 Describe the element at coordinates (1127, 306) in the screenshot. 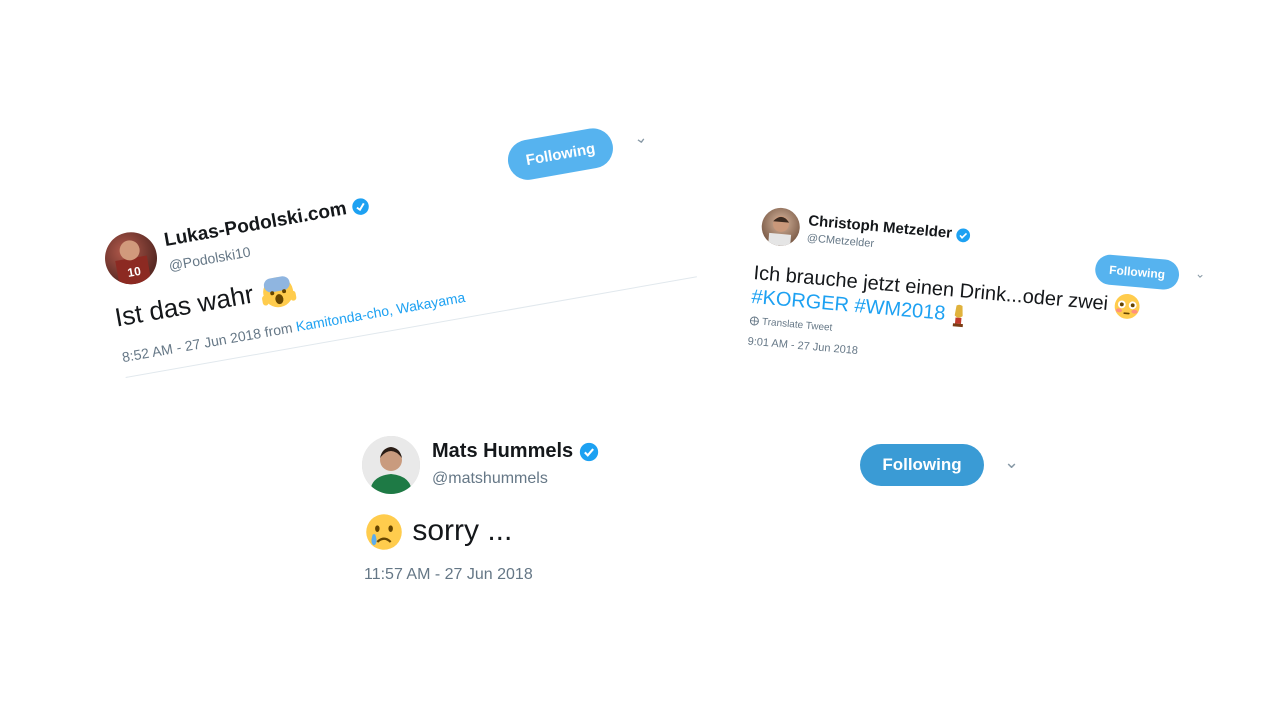

I see `flushed-emoji-icon` at that location.